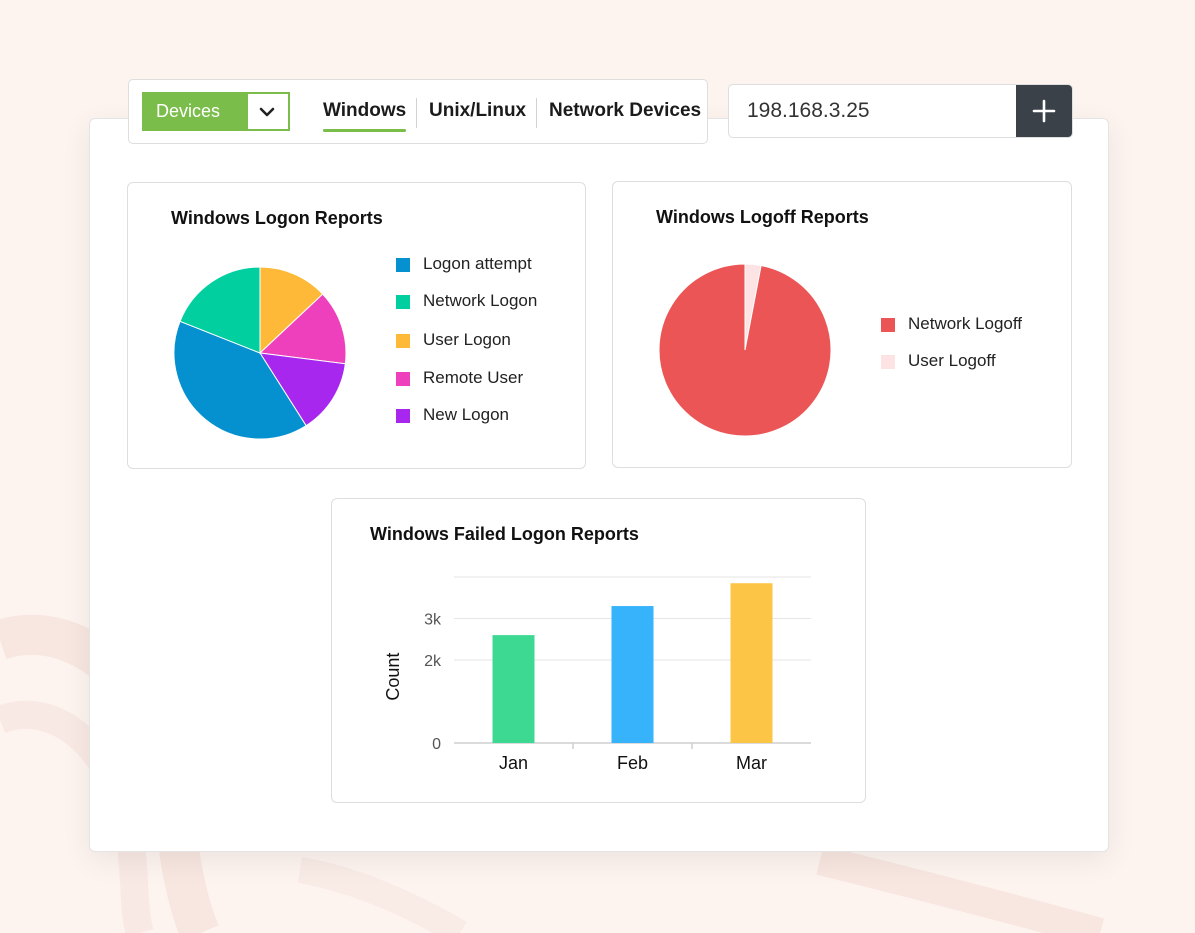  I want to click on chevron-down-icon, so click(267, 112).